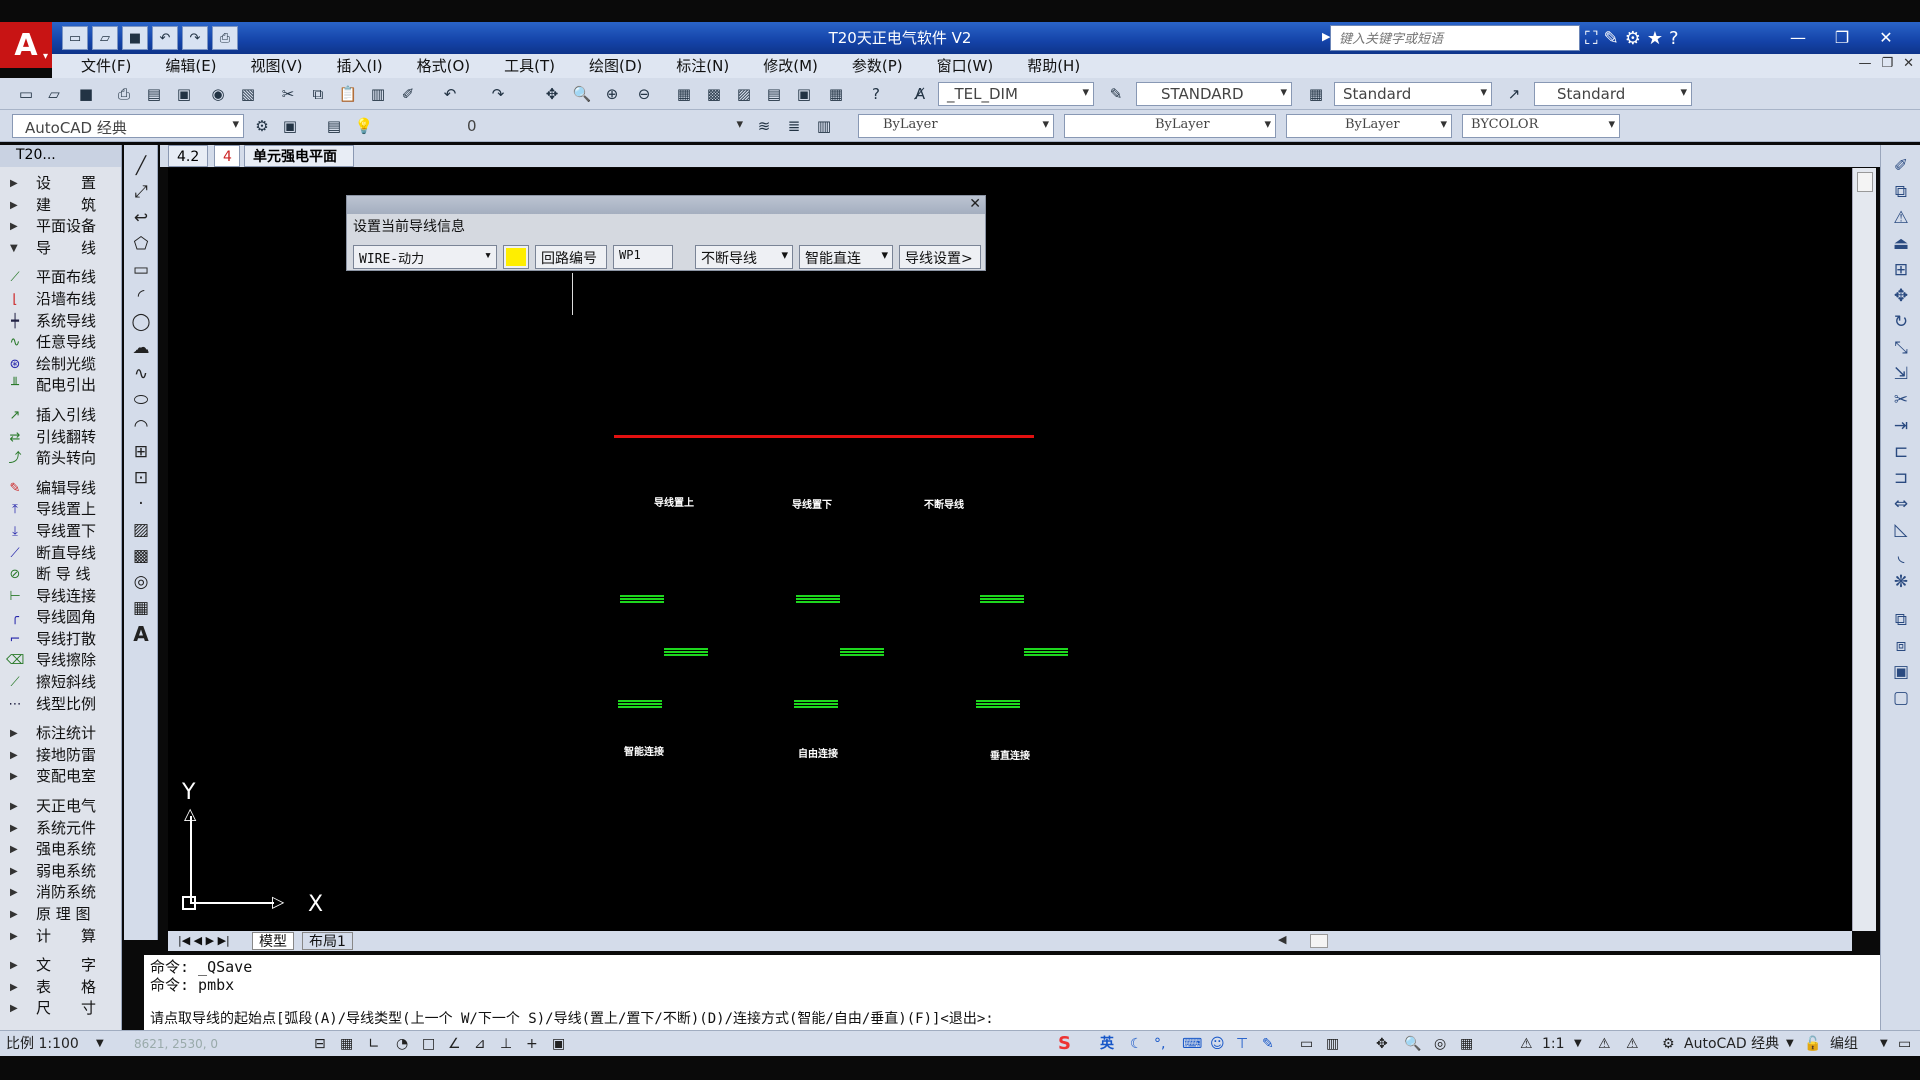 Image resolution: width=1920 pixels, height=1080 pixels. I want to click on paste-icon: 📋, so click(348, 94).